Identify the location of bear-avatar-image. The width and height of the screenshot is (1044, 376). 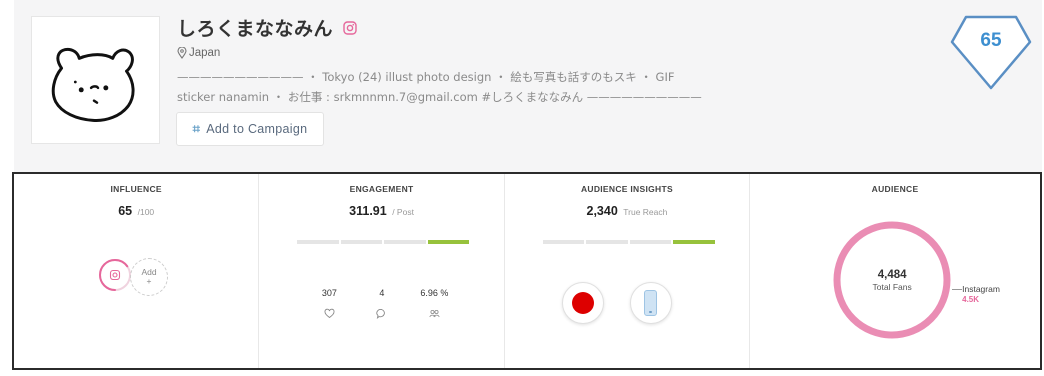
(93, 85).